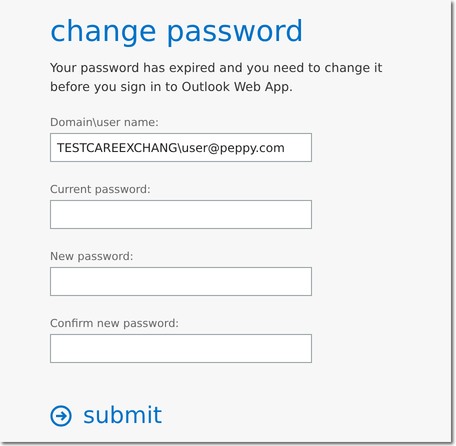  Describe the element at coordinates (100, 190) in the screenshot. I see `field-label: Current password:` at that location.